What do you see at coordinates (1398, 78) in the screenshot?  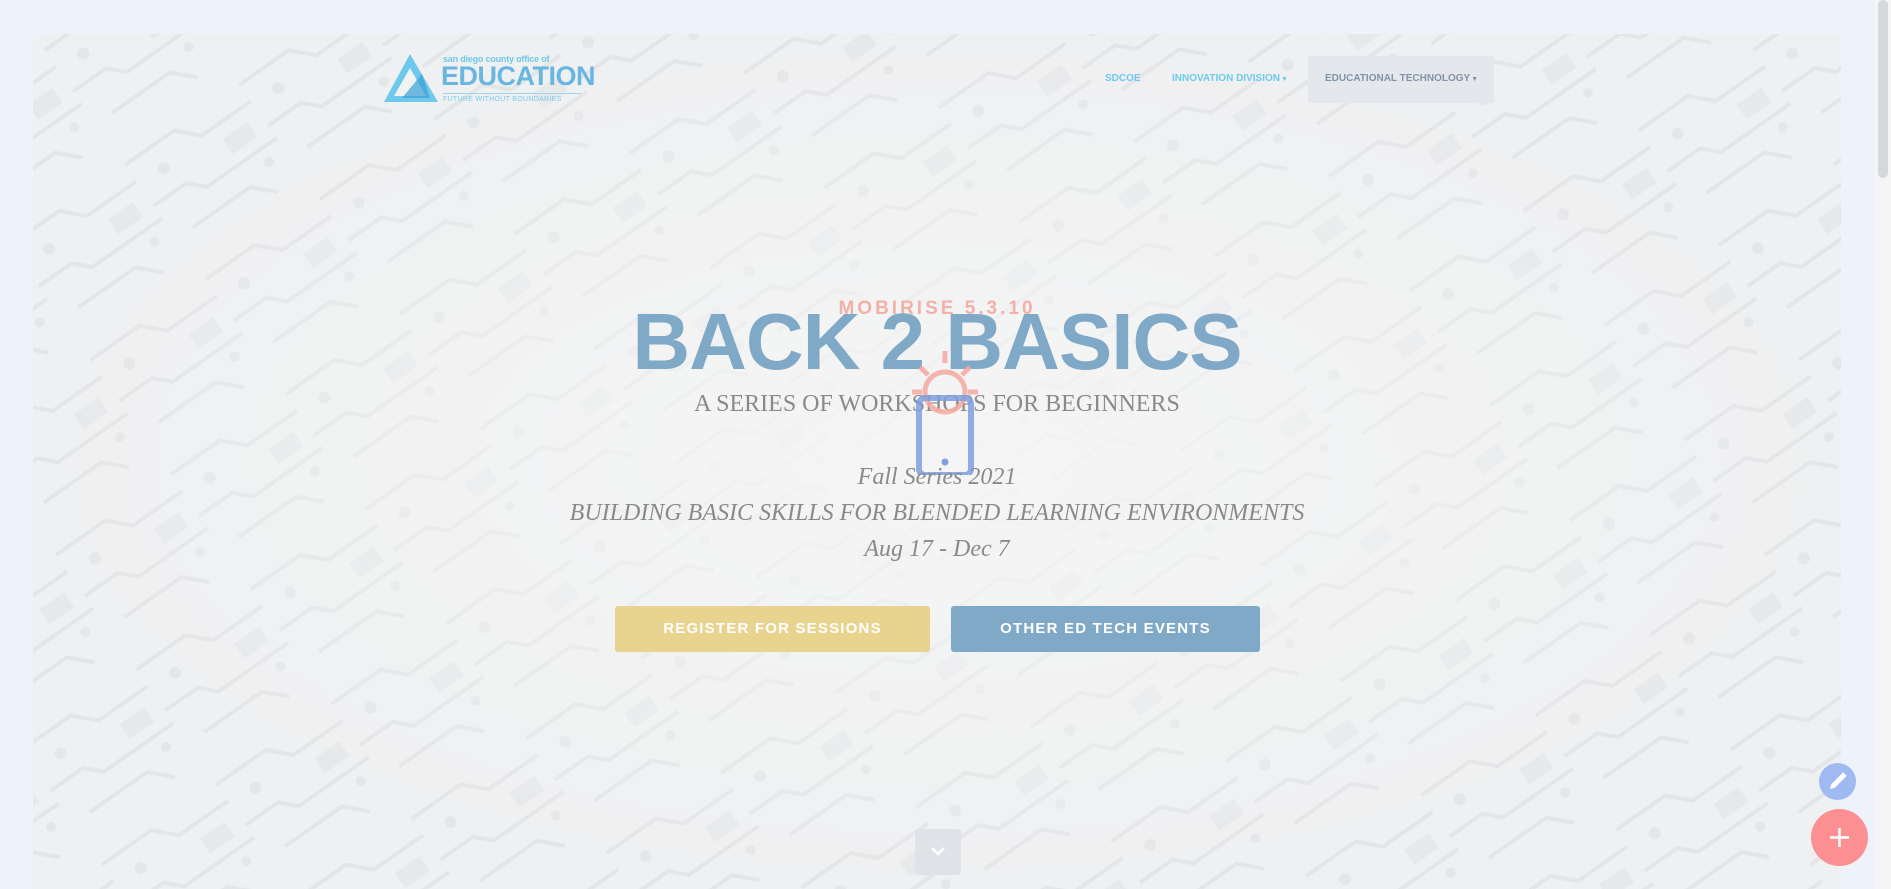 I see `nav-edtech-label: EDUCATIONAL TECHNOLOGY` at bounding box center [1398, 78].